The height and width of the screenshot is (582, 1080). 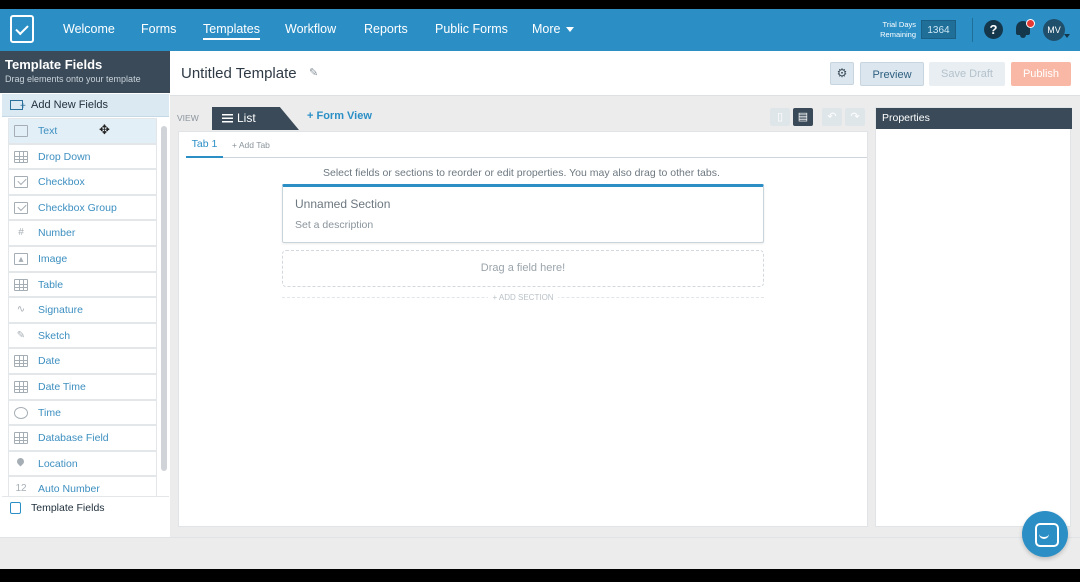 I want to click on settings-button: ⚙, so click(x=842, y=73).